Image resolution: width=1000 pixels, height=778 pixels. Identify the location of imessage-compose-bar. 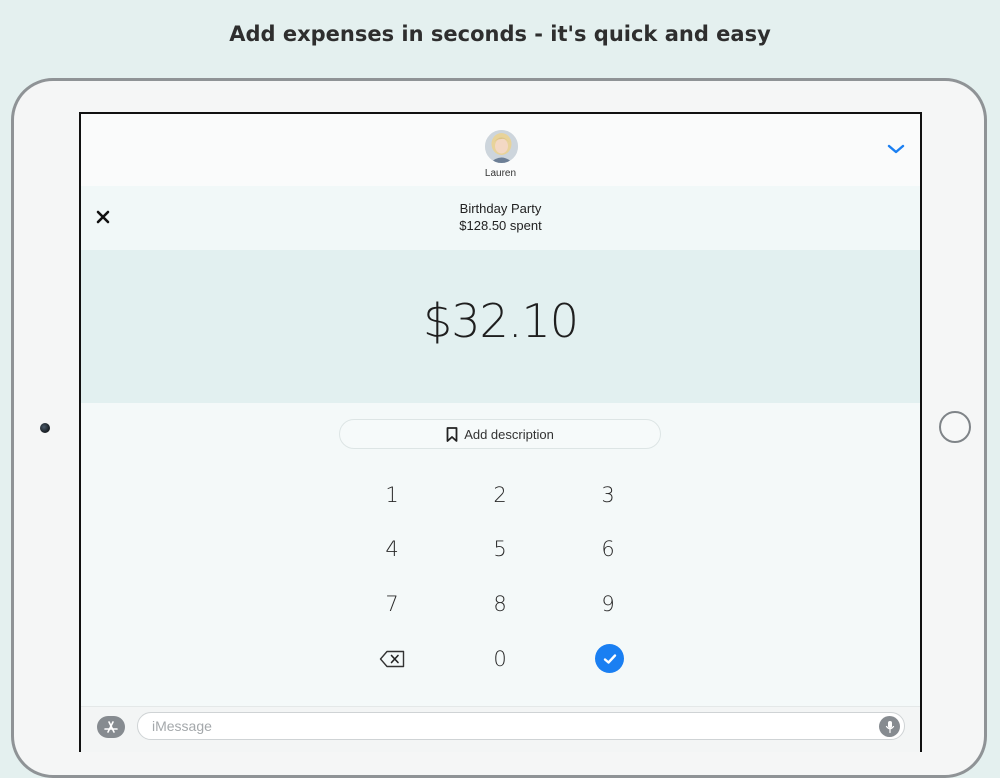
(500, 729).